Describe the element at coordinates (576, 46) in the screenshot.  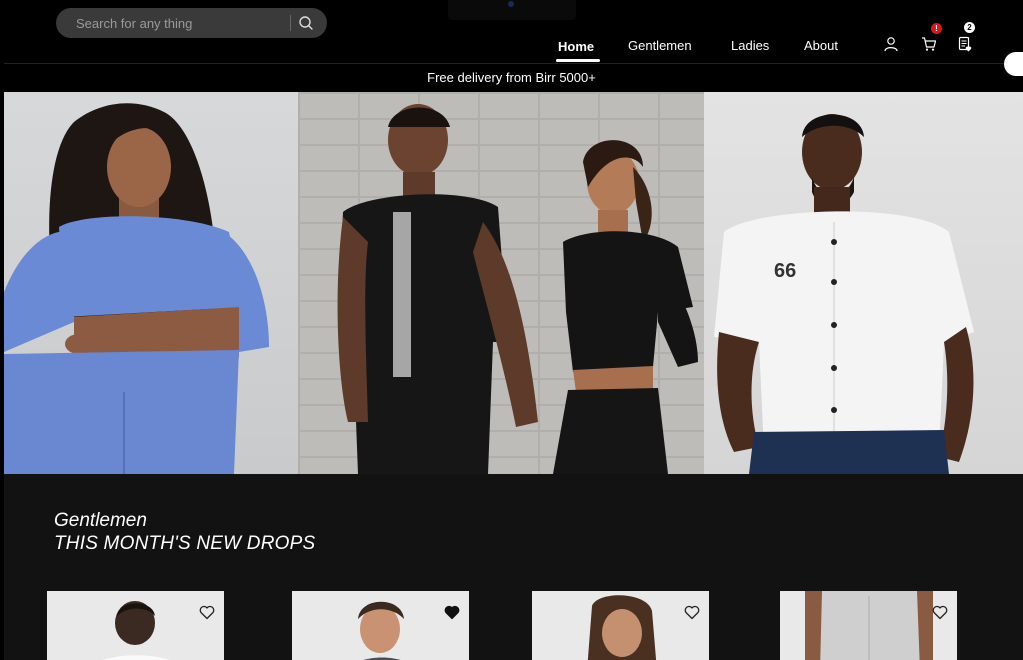
I see `nav-home: Home` at that location.